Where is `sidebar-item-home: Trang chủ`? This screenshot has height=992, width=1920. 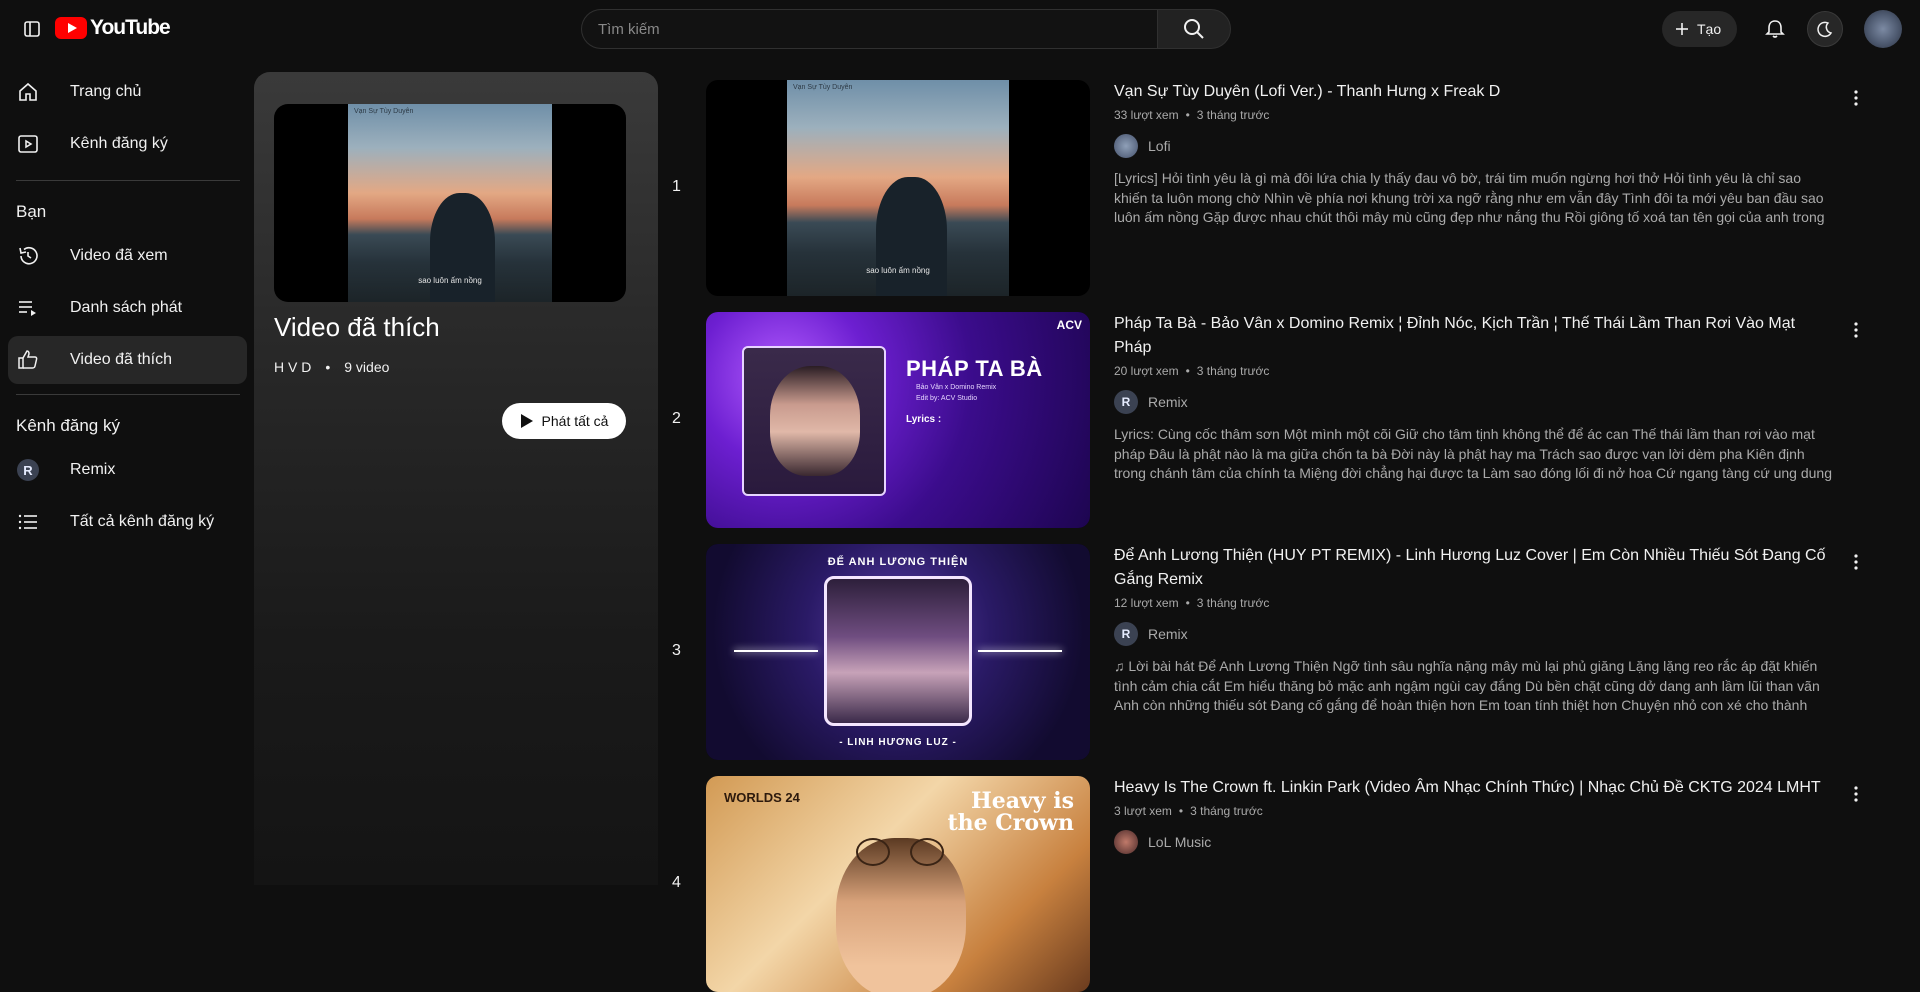
sidebar-item-home: Trang chủ is located at coordinates (127, 92).